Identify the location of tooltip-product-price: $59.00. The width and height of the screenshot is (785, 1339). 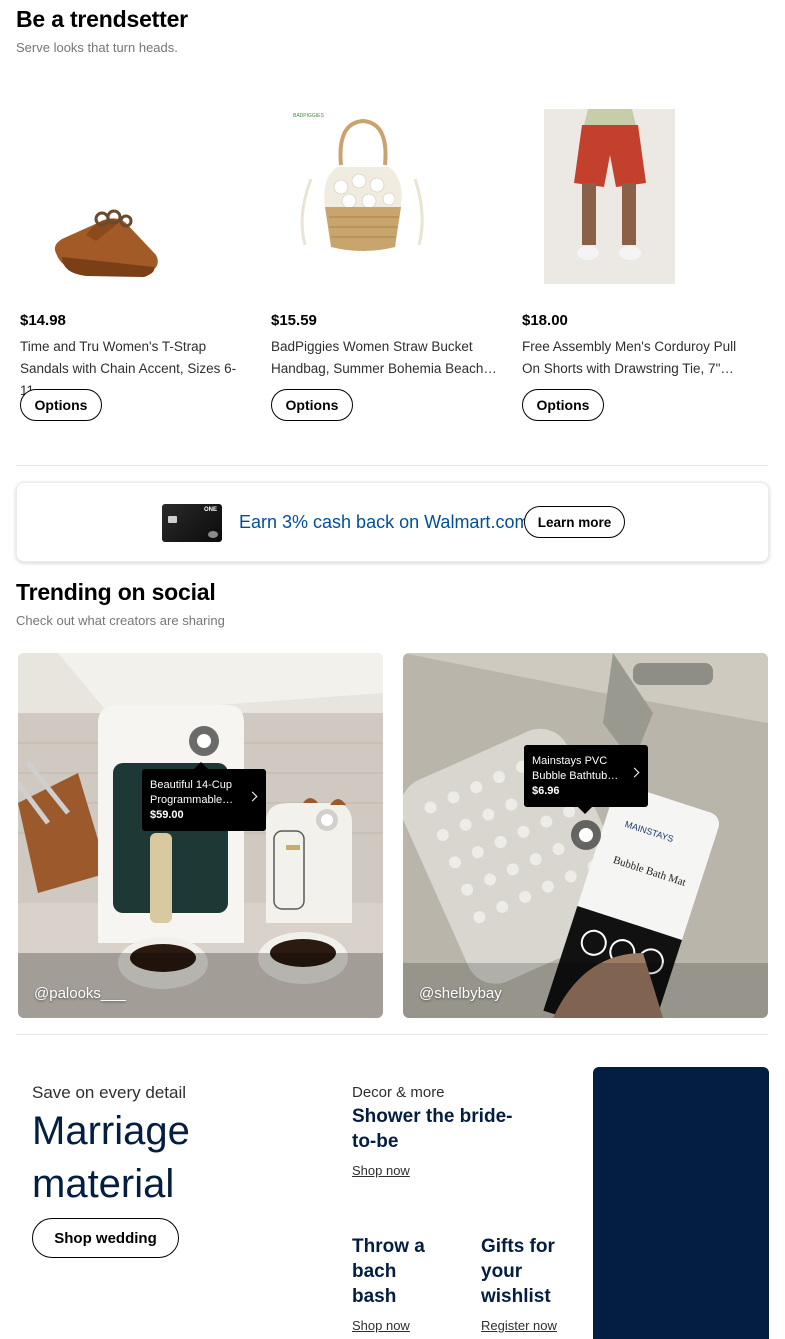
(167, 815).